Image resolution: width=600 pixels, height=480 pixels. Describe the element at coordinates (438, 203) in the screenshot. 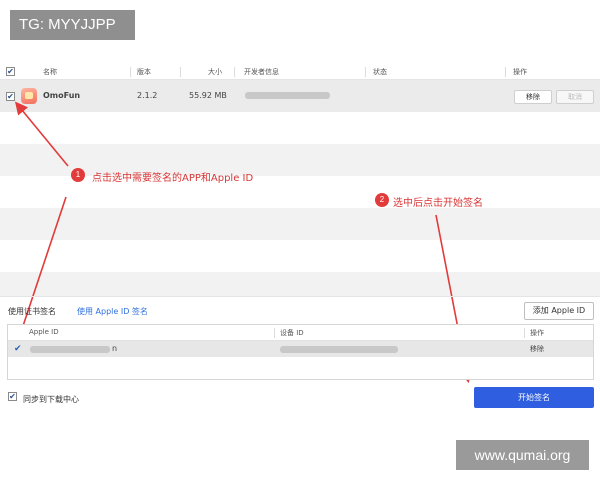

I see `step-2-annotation: 选中后点击开始签名` at that location.